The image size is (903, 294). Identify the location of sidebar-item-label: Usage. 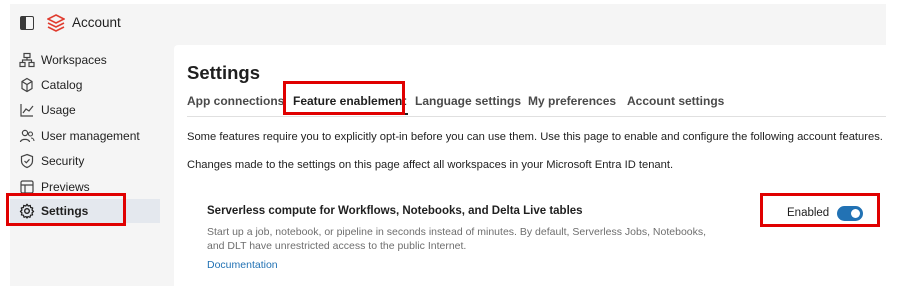
(58, 110).